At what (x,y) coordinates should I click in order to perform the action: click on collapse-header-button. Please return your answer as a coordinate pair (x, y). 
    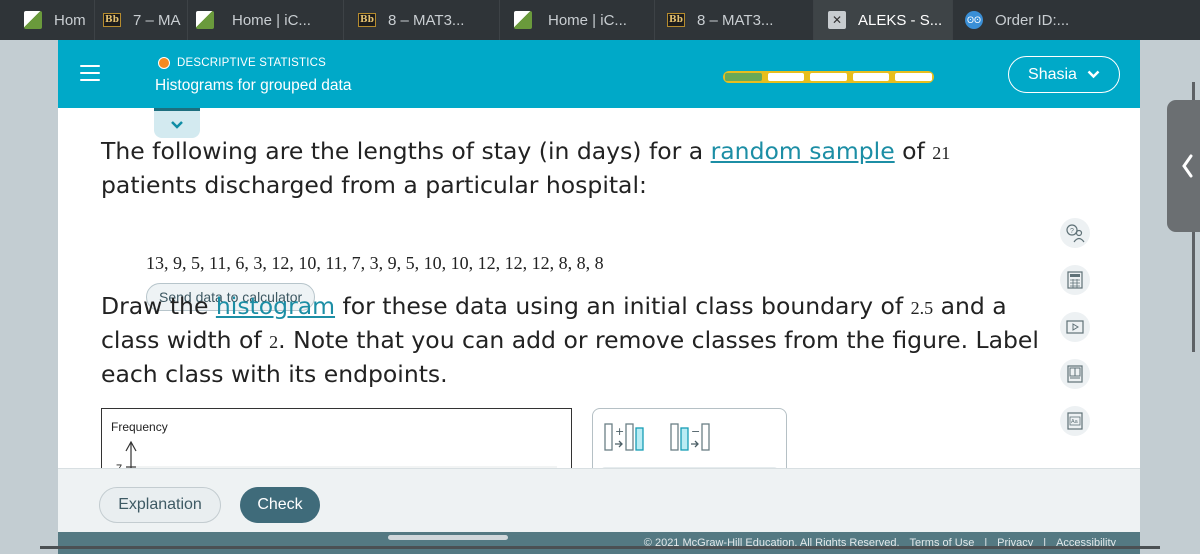
    Looking at the image, I should click on (177, 123).